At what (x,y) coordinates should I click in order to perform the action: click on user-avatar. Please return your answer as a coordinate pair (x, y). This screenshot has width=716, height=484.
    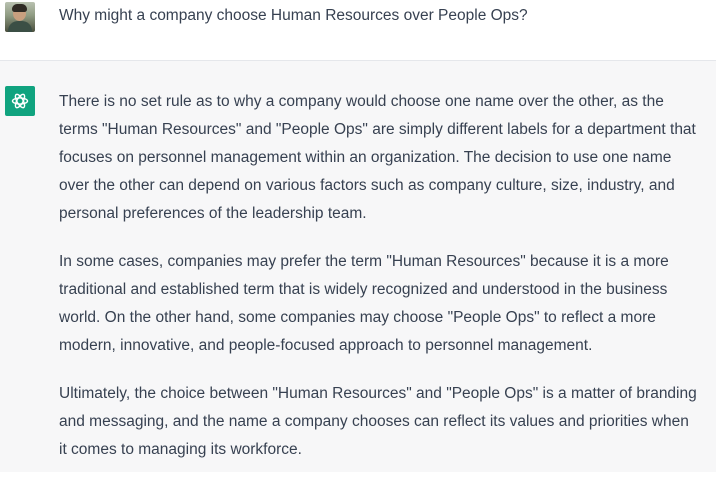
    Looking at the image, I should click on (20, 17).